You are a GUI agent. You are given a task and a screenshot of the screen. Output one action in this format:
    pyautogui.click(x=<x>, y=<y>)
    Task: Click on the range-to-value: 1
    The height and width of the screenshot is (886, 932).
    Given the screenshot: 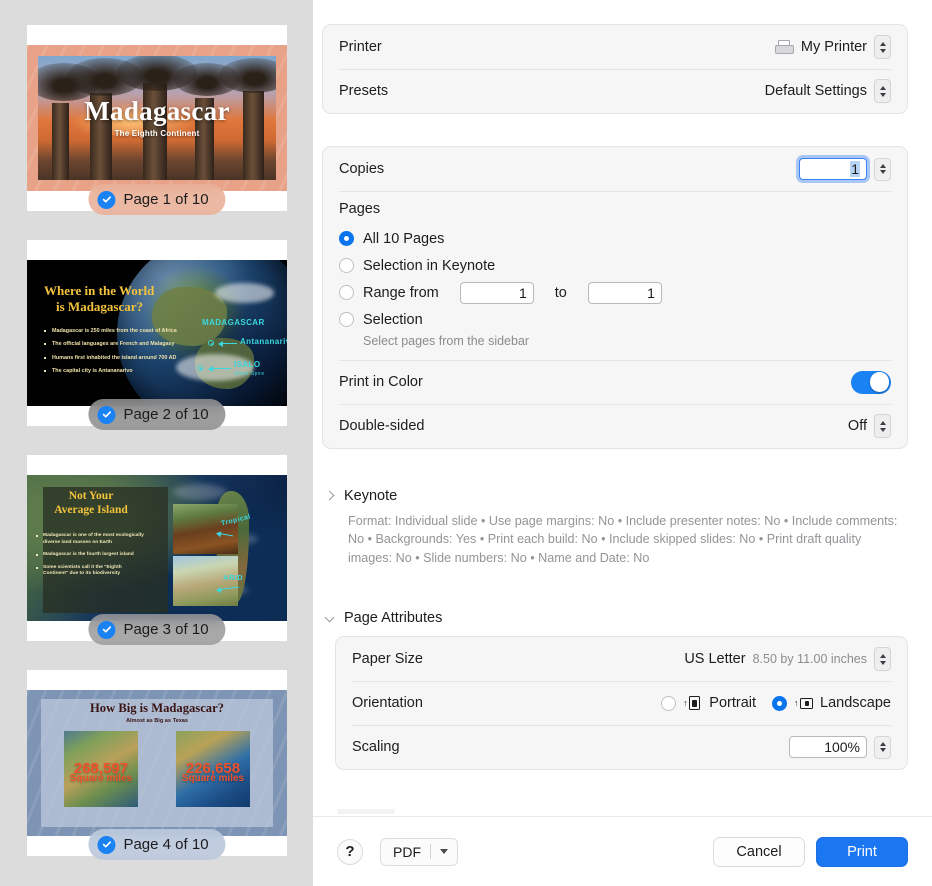 What is the action you would take?
    pyautogui.click(x=651, y=292)
    